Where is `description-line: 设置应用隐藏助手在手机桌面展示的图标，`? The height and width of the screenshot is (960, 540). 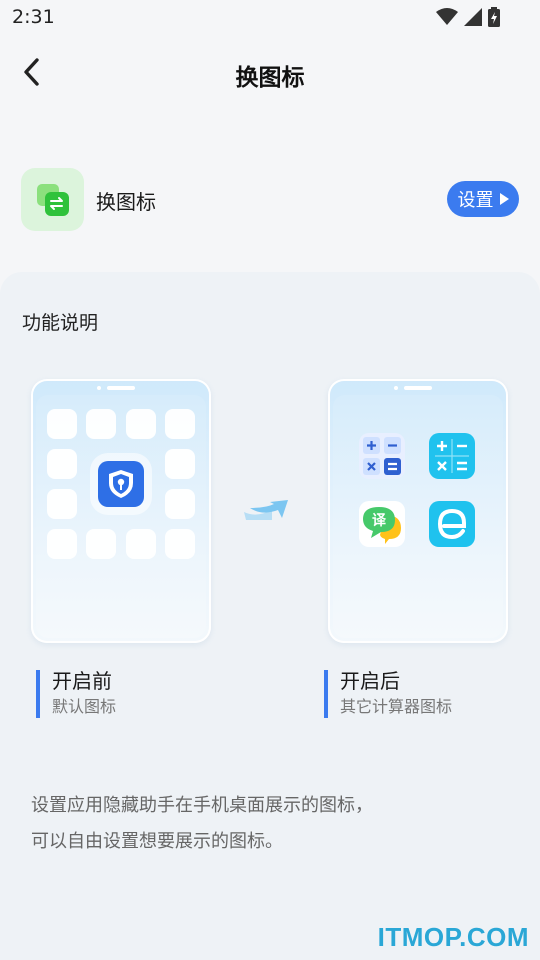
description-line: 设置应用隐藏助手在手机桌面展示的图标， is located at coordinates (202, 805).